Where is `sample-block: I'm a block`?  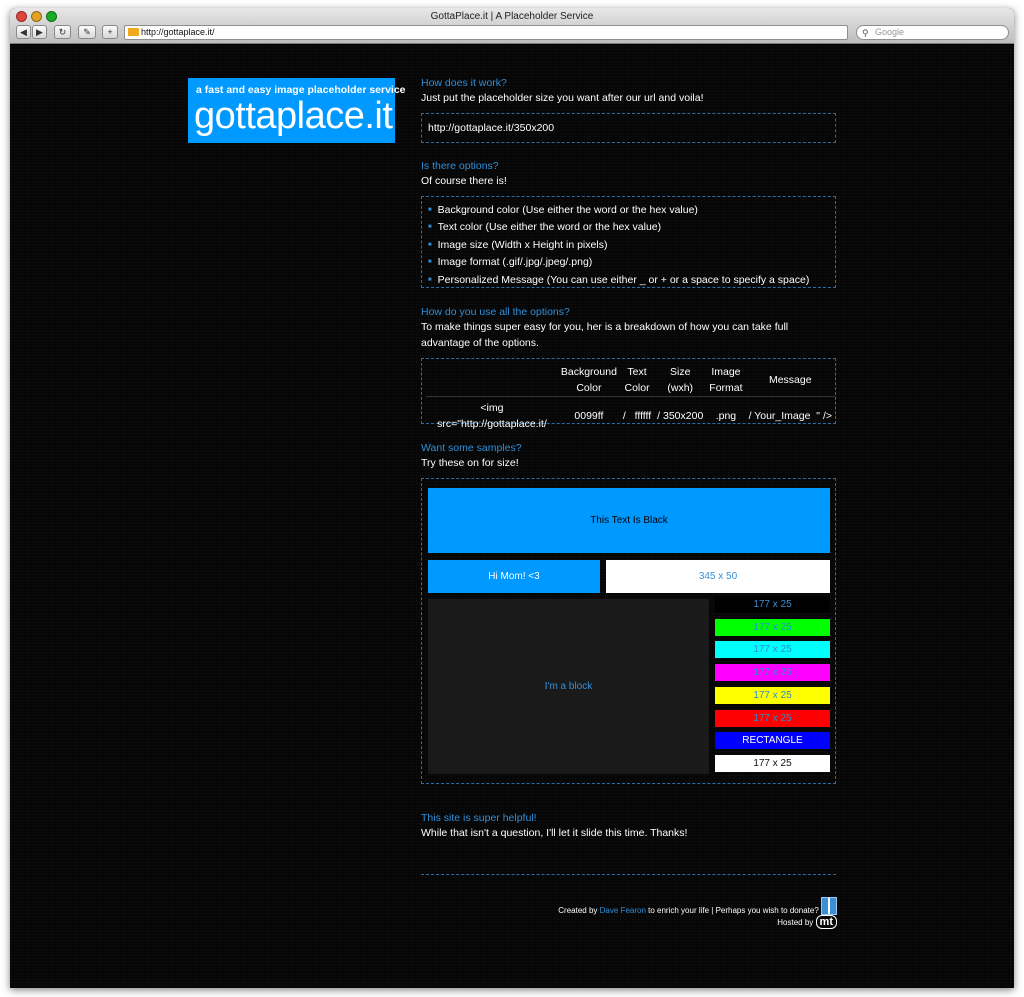 sample-block: I'm a block is located at coordinates (568, 686).